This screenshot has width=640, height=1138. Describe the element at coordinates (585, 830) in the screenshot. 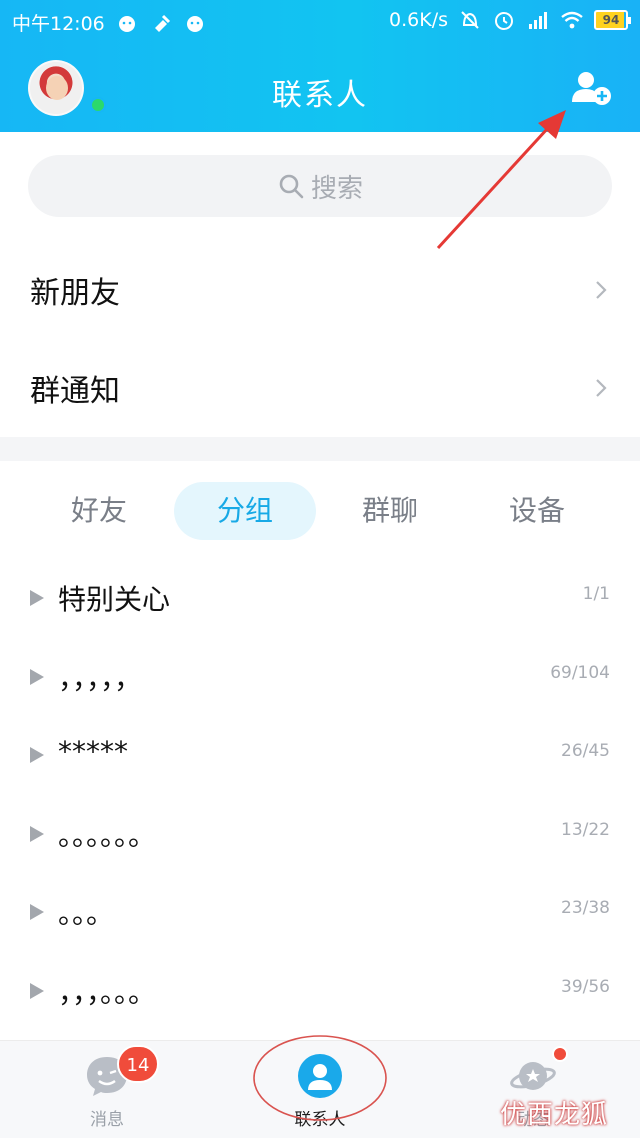

I see `group-count: 13/22` at that location.